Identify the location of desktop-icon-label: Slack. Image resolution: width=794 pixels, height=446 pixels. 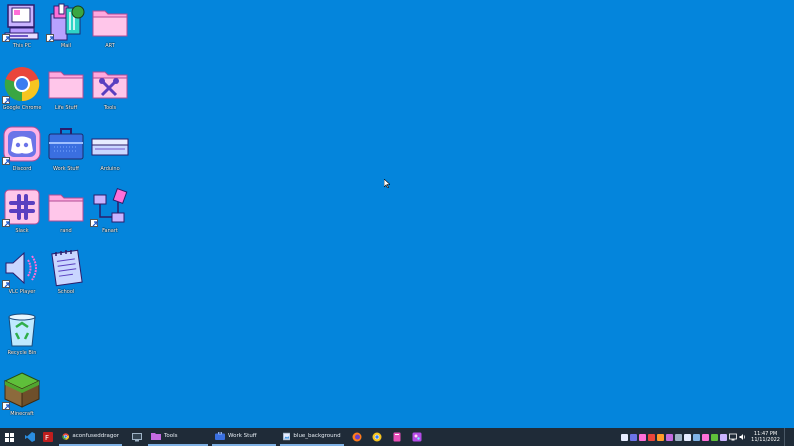
(22, 231).